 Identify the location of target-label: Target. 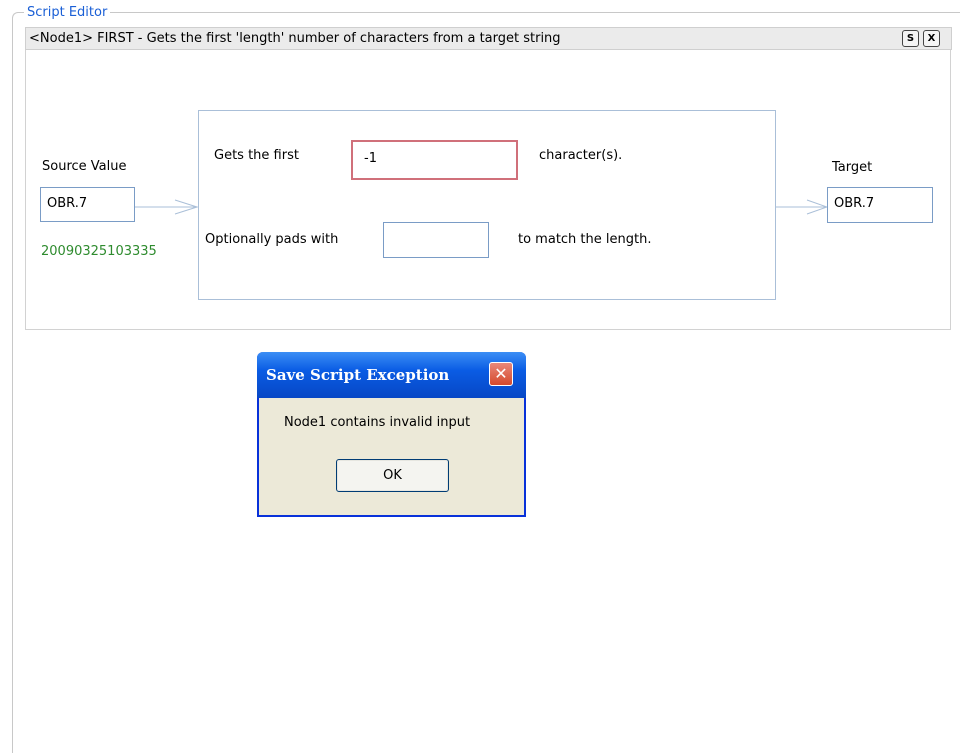
(852, 167).